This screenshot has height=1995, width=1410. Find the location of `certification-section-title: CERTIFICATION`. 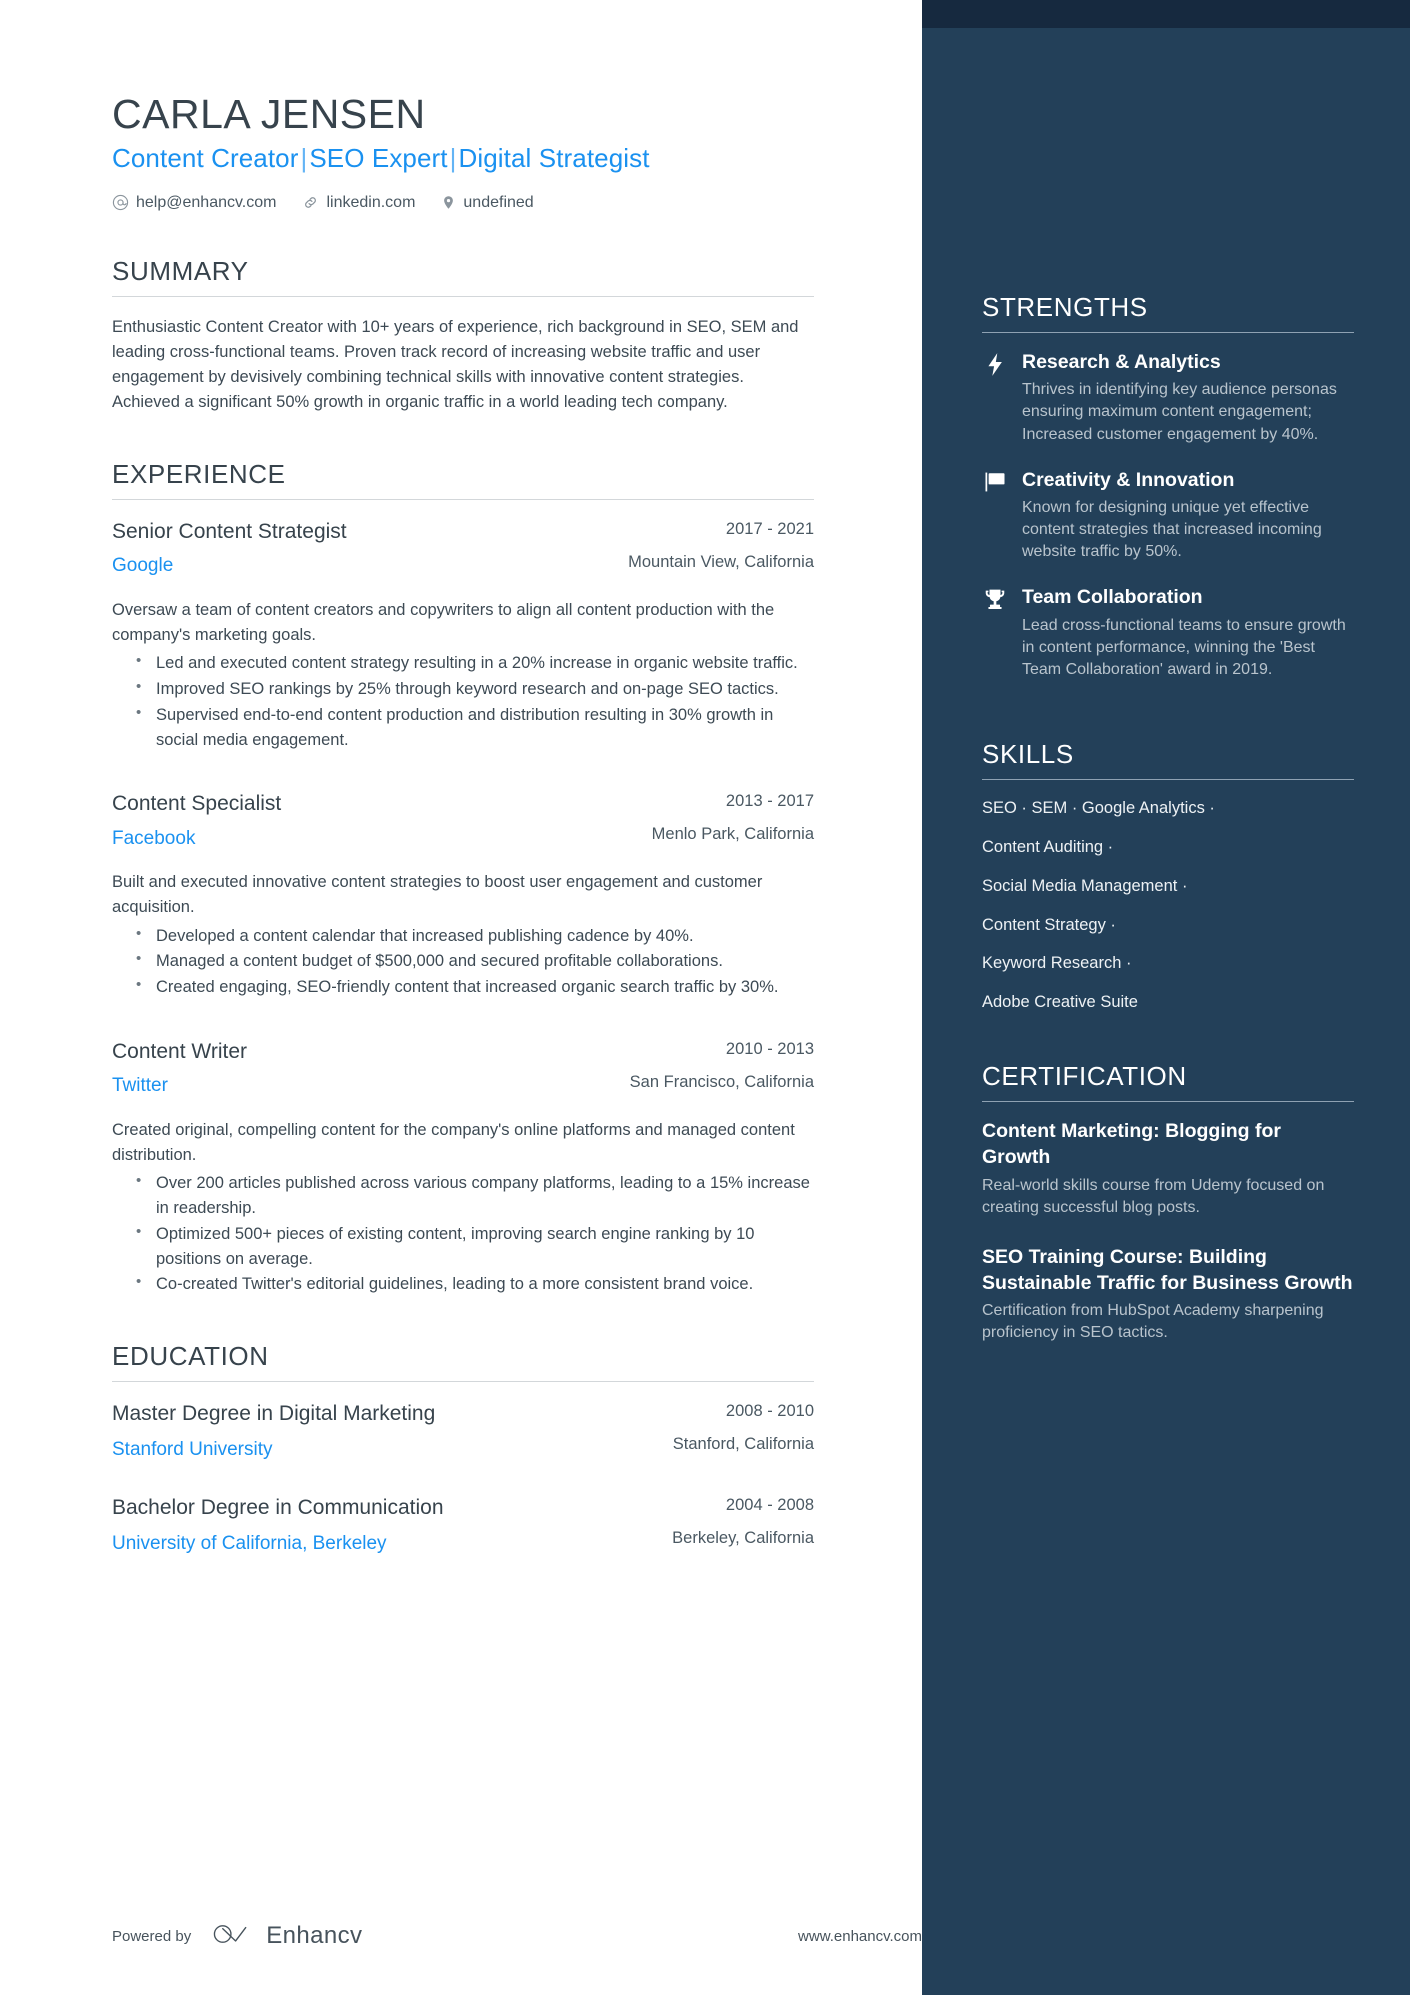

certification-section-title: CERTIFICATION is located at coordinates (1084, 1076).